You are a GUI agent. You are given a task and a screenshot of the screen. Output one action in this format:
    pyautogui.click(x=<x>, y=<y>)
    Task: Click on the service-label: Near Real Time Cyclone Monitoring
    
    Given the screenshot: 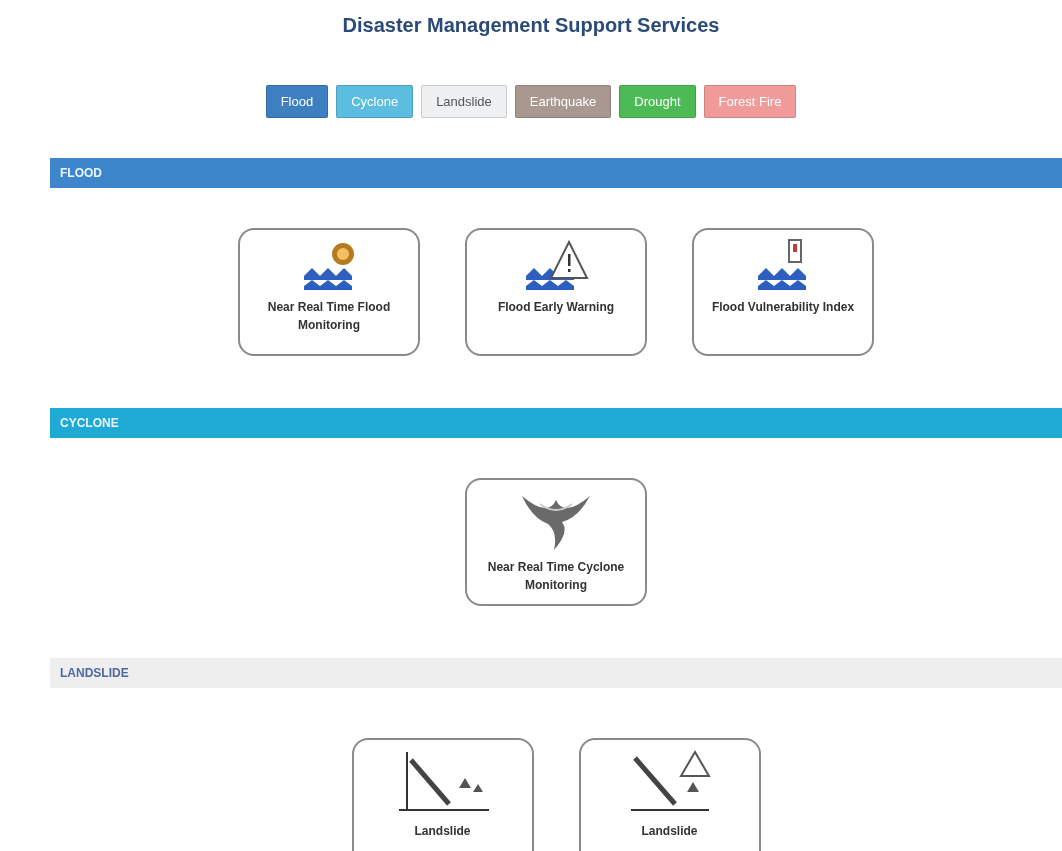 What is the action you would take?
    pyautogui.click(x=556, y=576)
    